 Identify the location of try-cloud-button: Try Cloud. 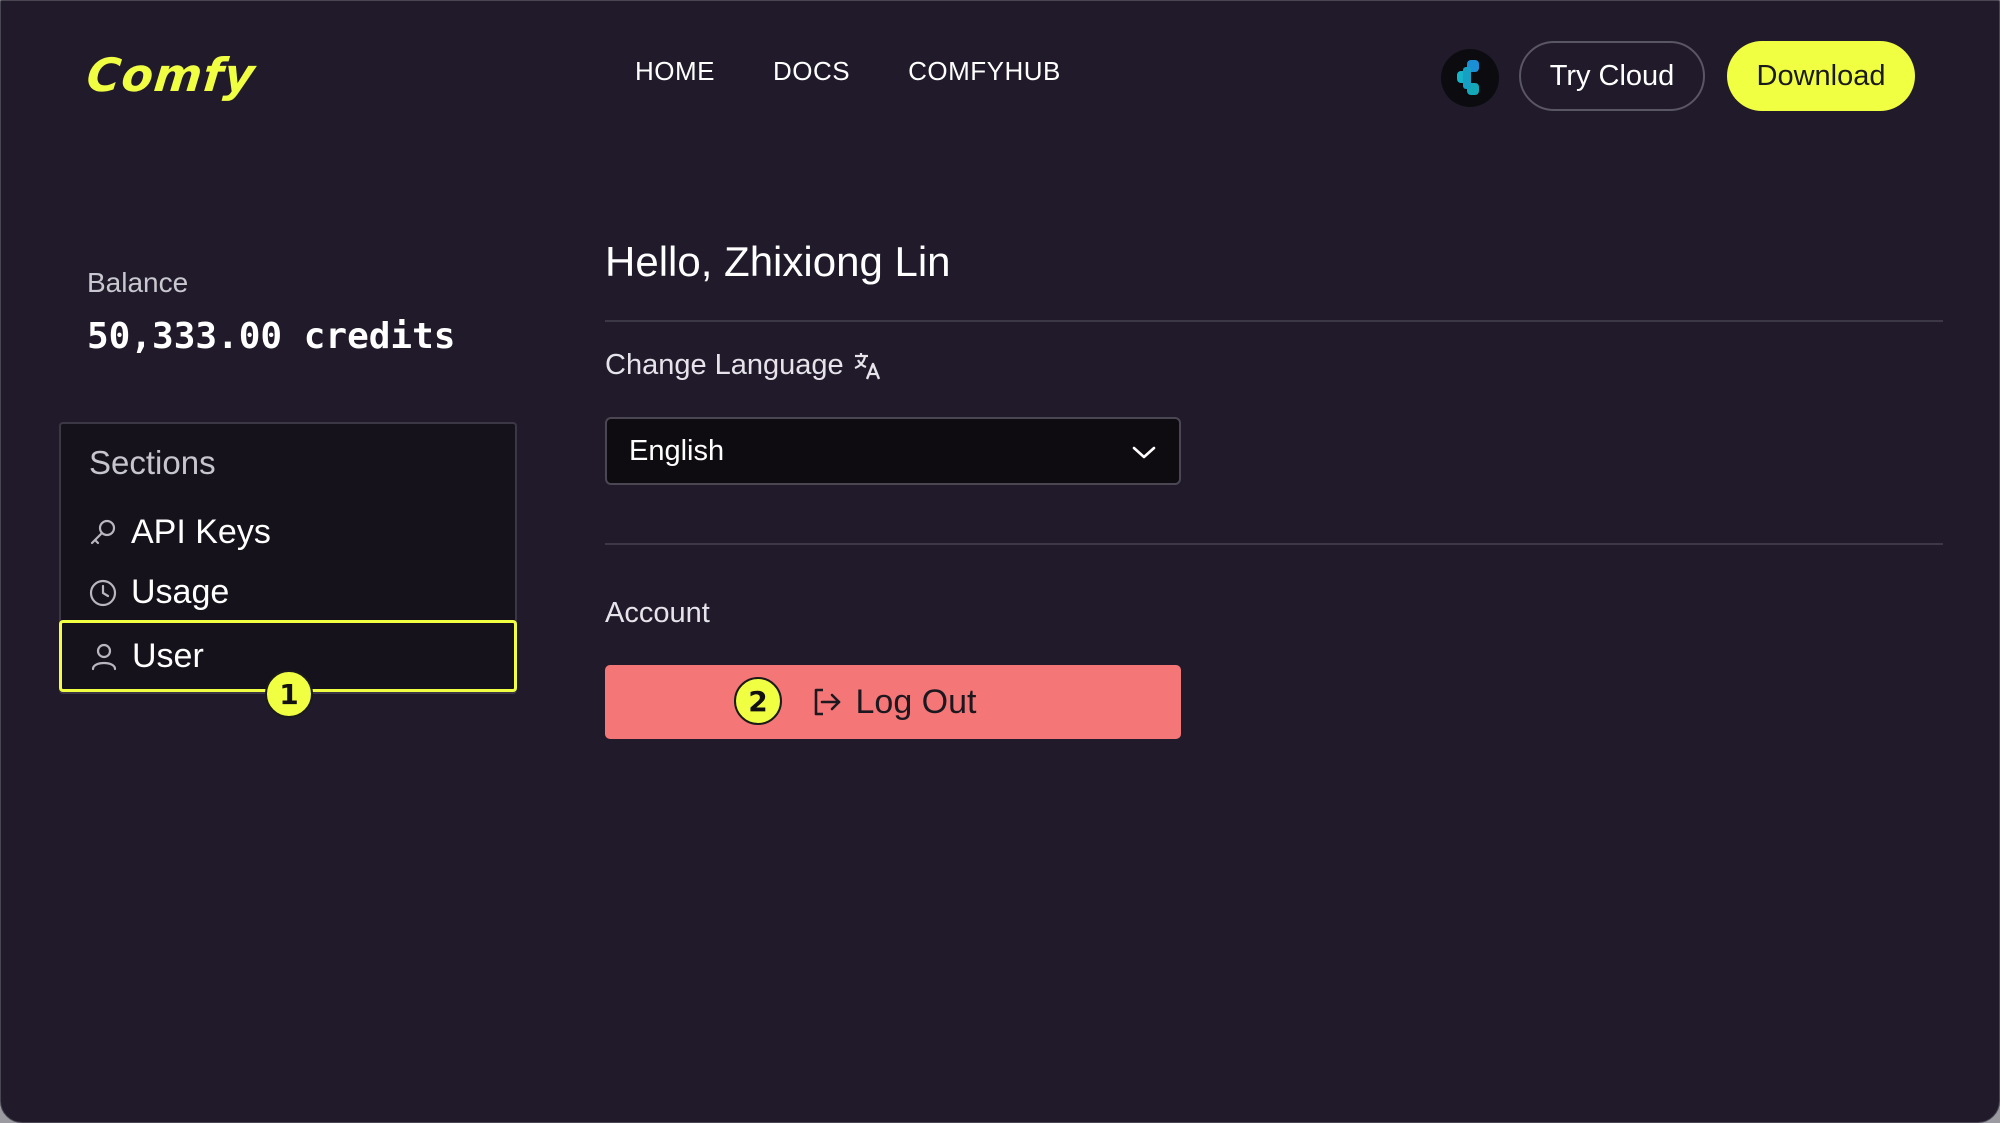
(1612, 76).